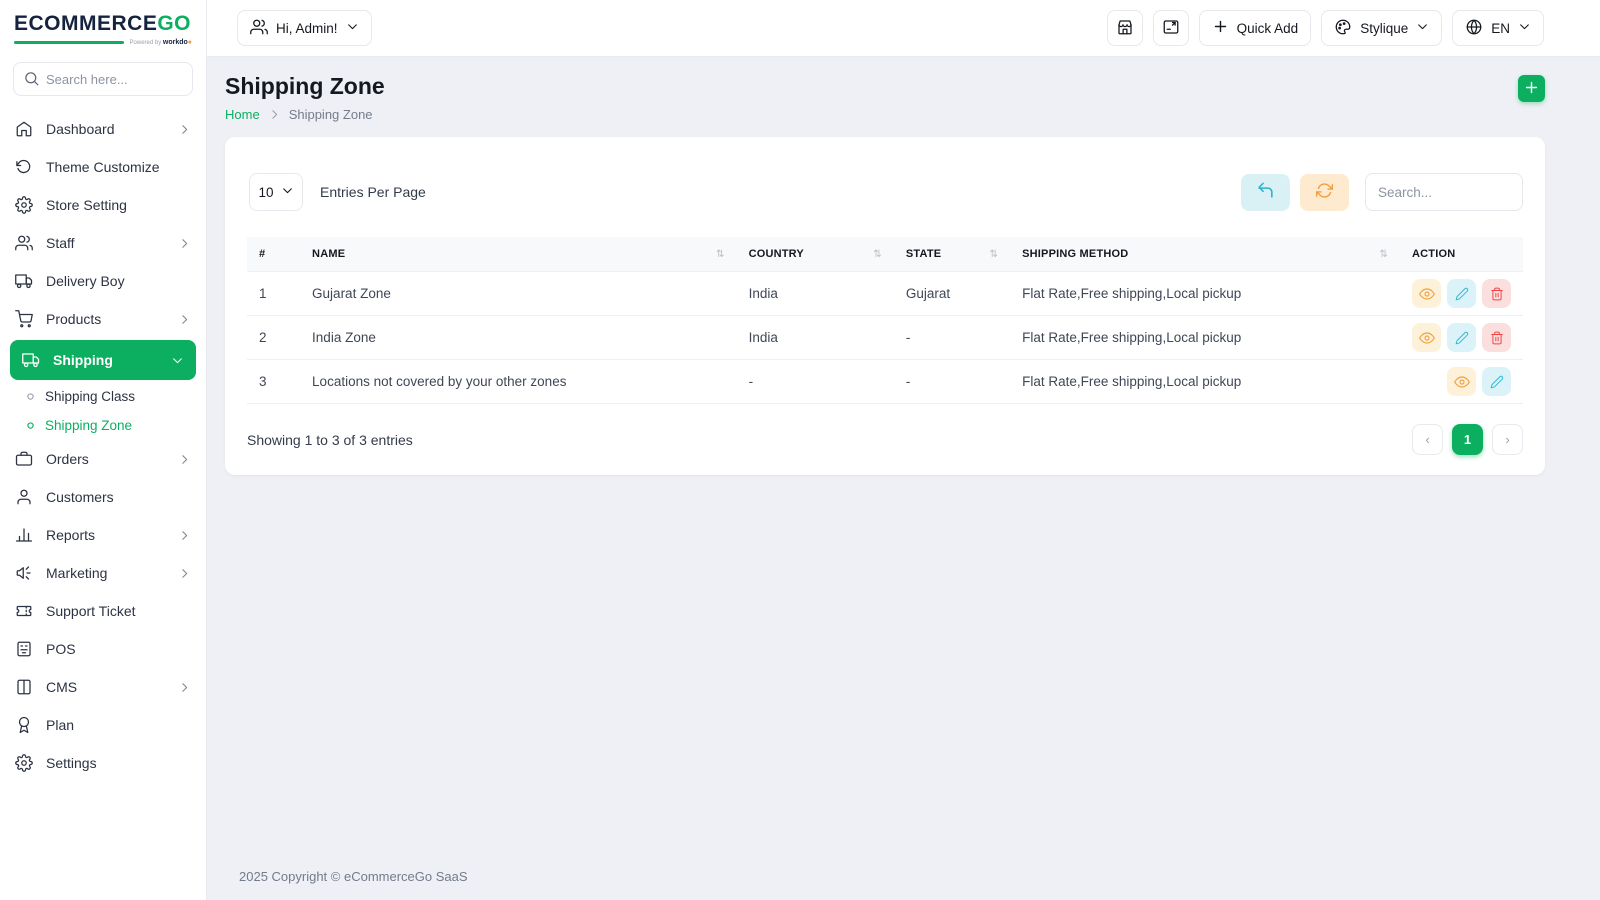 Image resolution: width=1600 pixels, height=900 pixels. I want to click on note-card-button, so click(1170, 28).